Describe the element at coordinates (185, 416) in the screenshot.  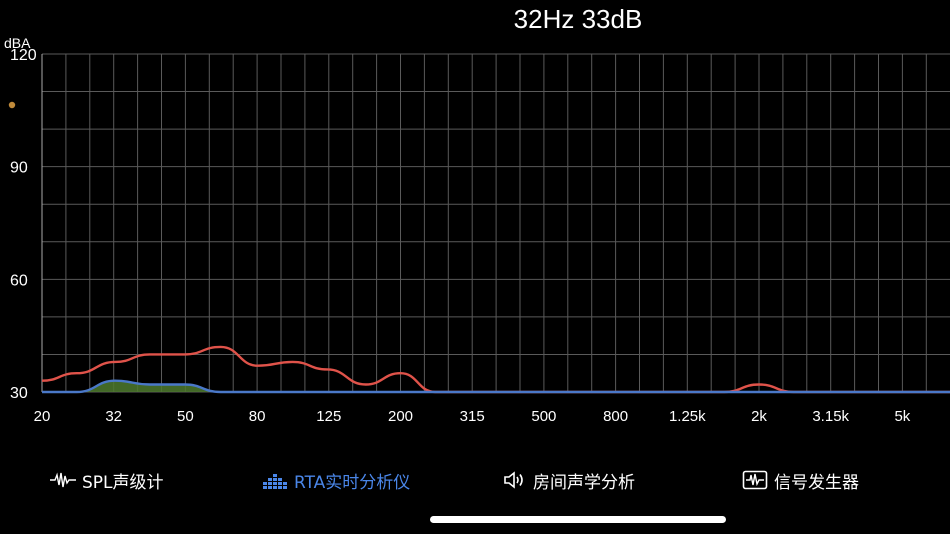
I see `x-tick-label: 50` at that location.